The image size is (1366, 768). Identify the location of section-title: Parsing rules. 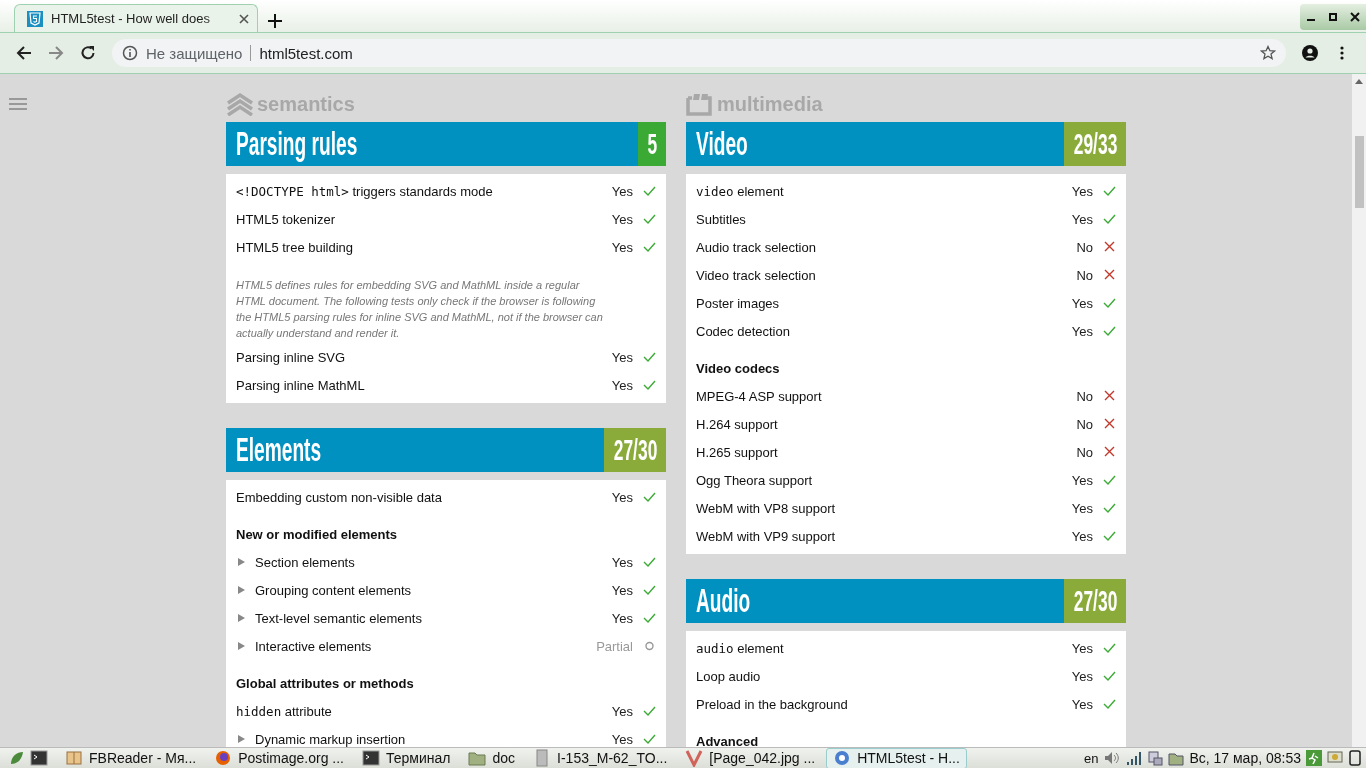
(297, 144).